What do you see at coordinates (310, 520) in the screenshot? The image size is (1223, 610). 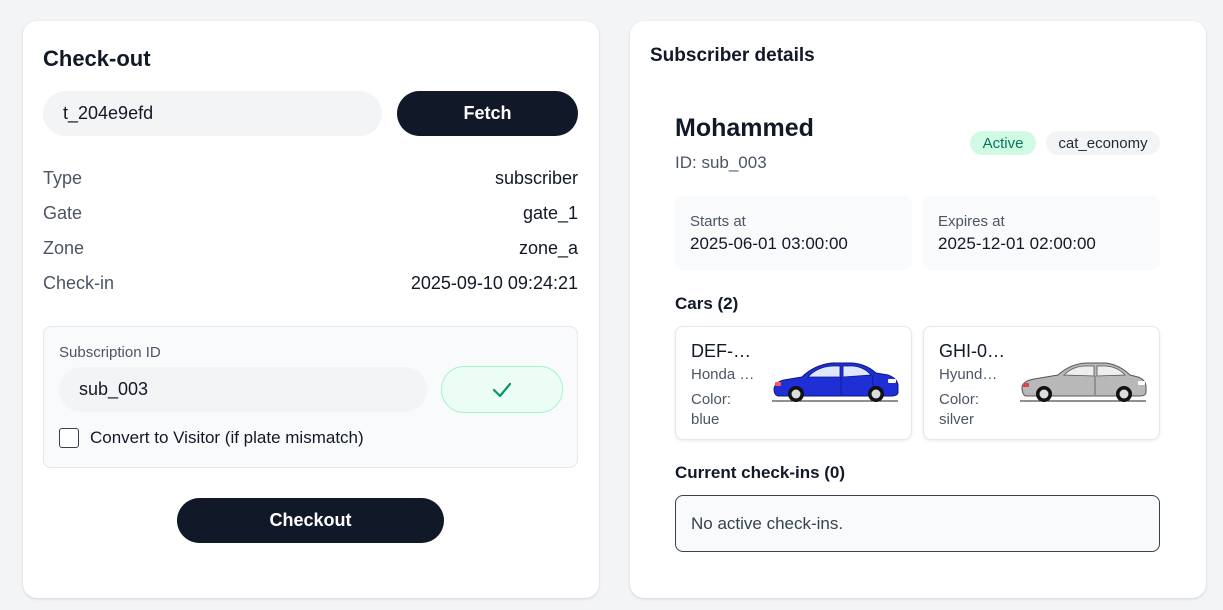 I see `checkout-button: Checkout` at bounding box center [310, 520].